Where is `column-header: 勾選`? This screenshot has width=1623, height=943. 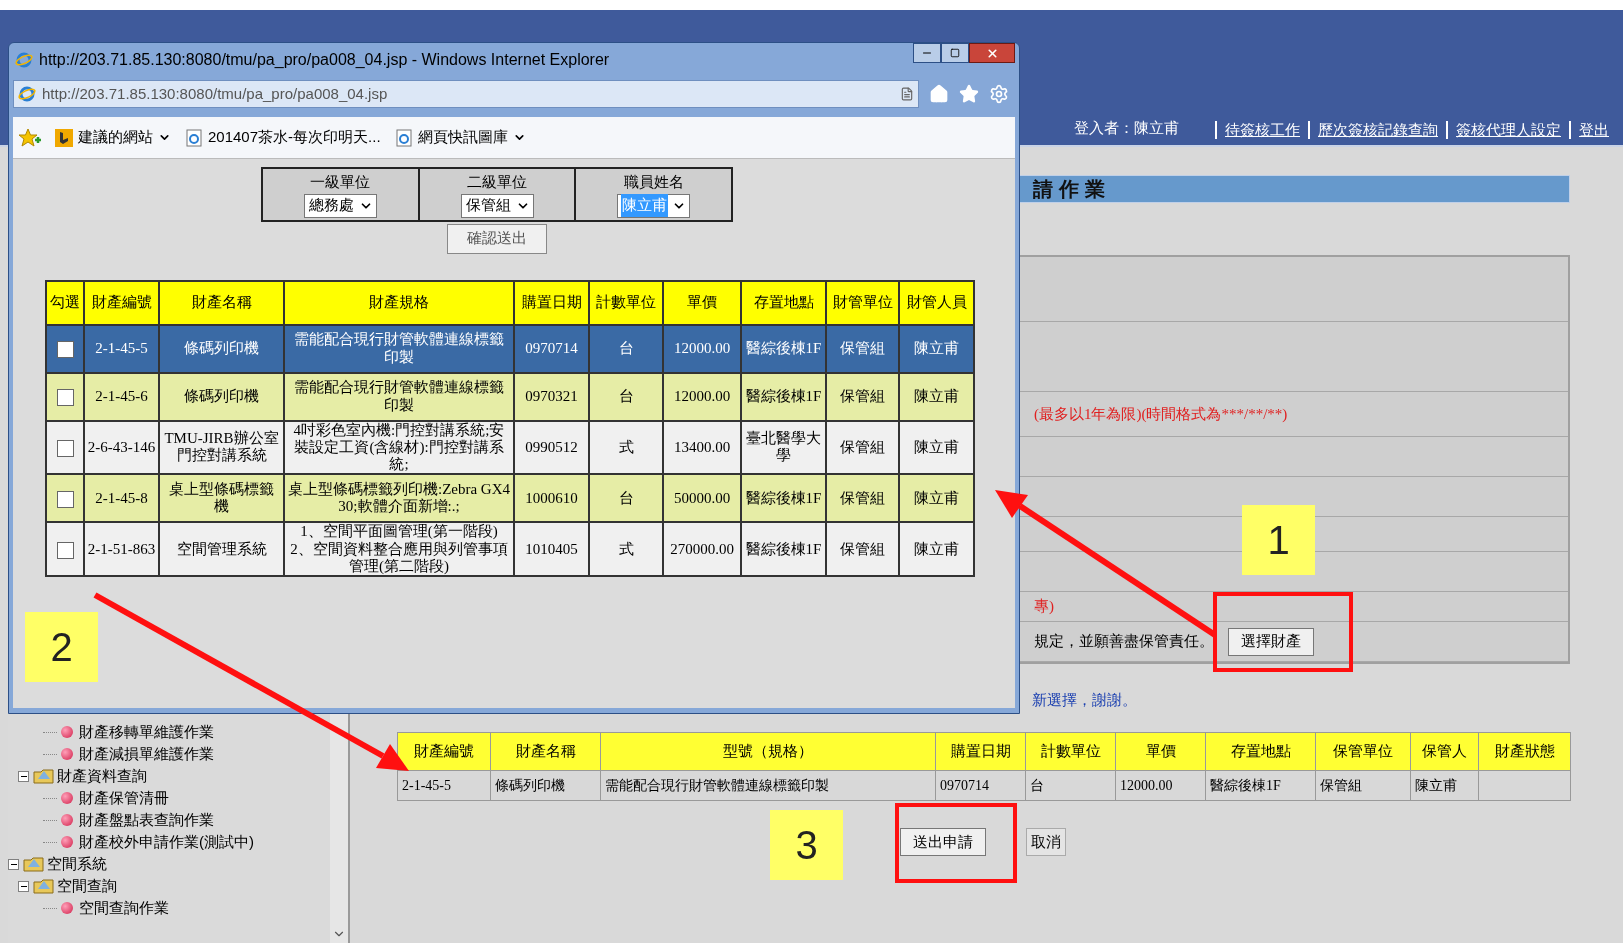 column-header: 勾選 is located at coordinates (65, 302).